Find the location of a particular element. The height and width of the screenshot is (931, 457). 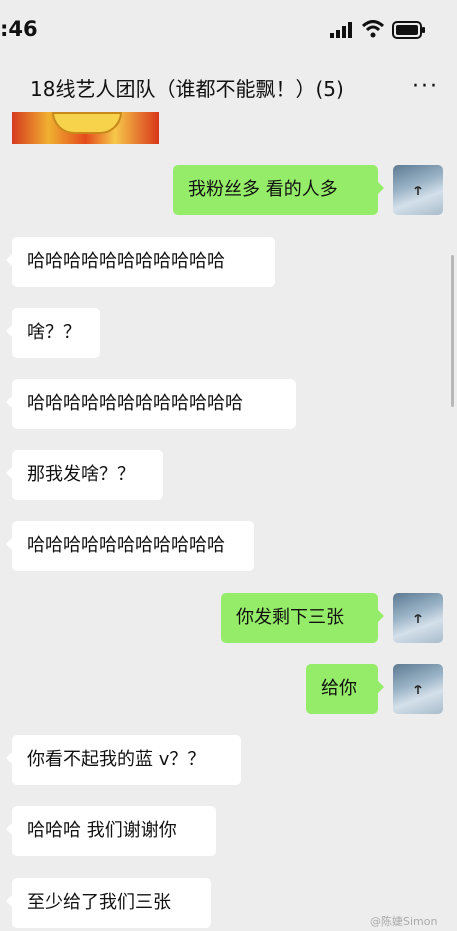

message-text: 我粉丝多 看的人多 is located at coordinates (263, 189).